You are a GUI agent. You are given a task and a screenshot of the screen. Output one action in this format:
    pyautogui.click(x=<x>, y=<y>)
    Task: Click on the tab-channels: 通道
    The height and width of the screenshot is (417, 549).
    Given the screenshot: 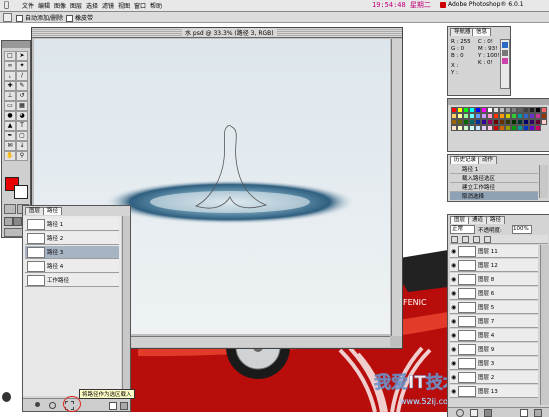 What is the action you would take?
    pyautogui.click(x=478, y=220)
    